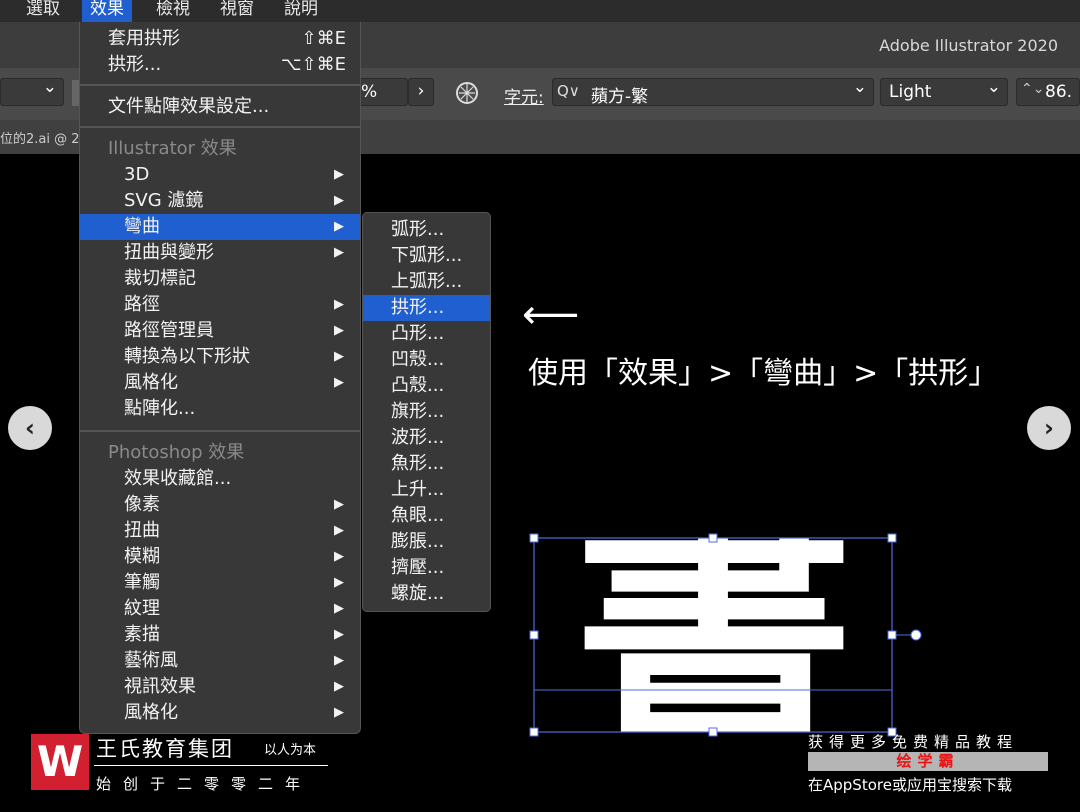 This screenshot has height=812, width=1080. I want to click on font-style-field: Light ⌄, so click(944, 91).